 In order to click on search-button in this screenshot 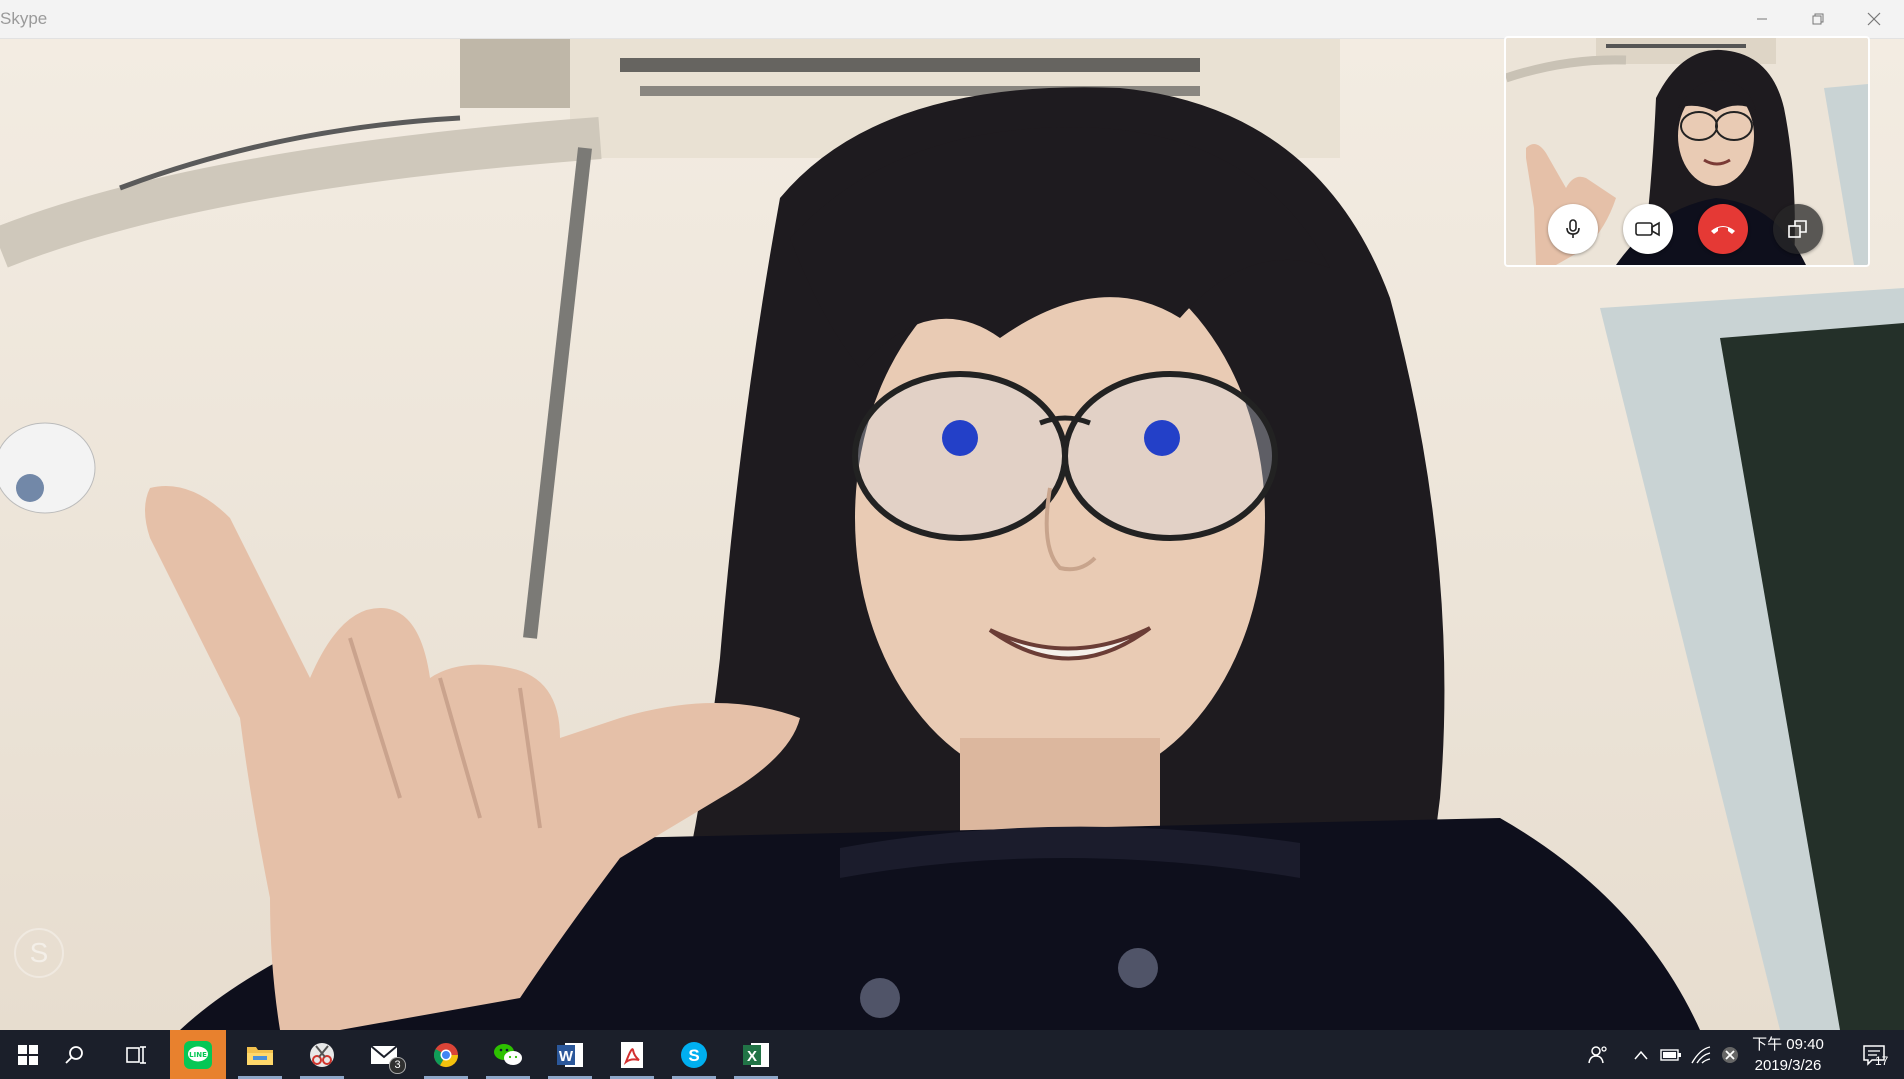, I will do `click(74, 1054)`.